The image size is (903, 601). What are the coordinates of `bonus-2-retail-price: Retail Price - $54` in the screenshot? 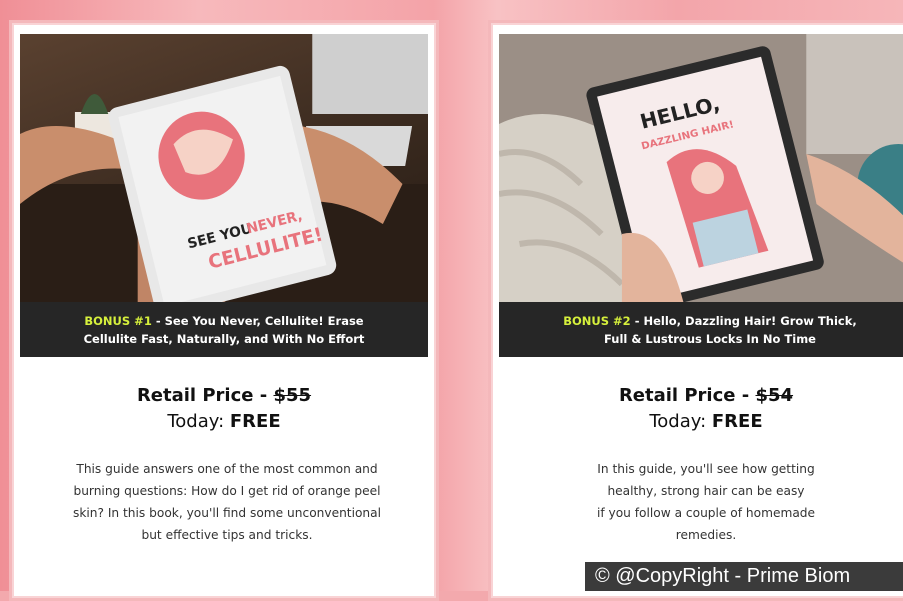 It's located at (706, 395).